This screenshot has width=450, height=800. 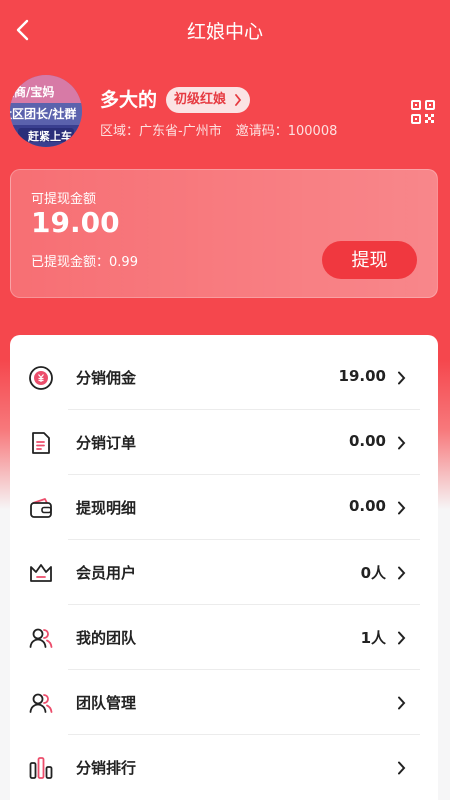 What do you see at coordinates (373, 638) in the screenshot?
I see `menu-value: 1人` at bounding box center [373, 638].